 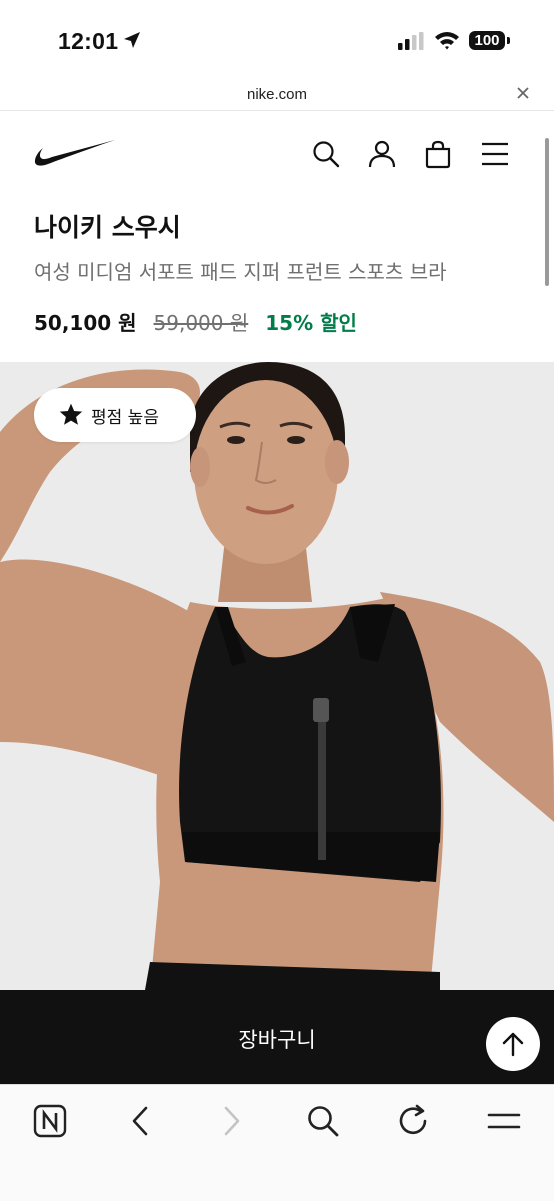 What do you see at coordinates (487, 40) in the screenshot?
I see `battery-icon: 100` at bounding box center [487, 40].